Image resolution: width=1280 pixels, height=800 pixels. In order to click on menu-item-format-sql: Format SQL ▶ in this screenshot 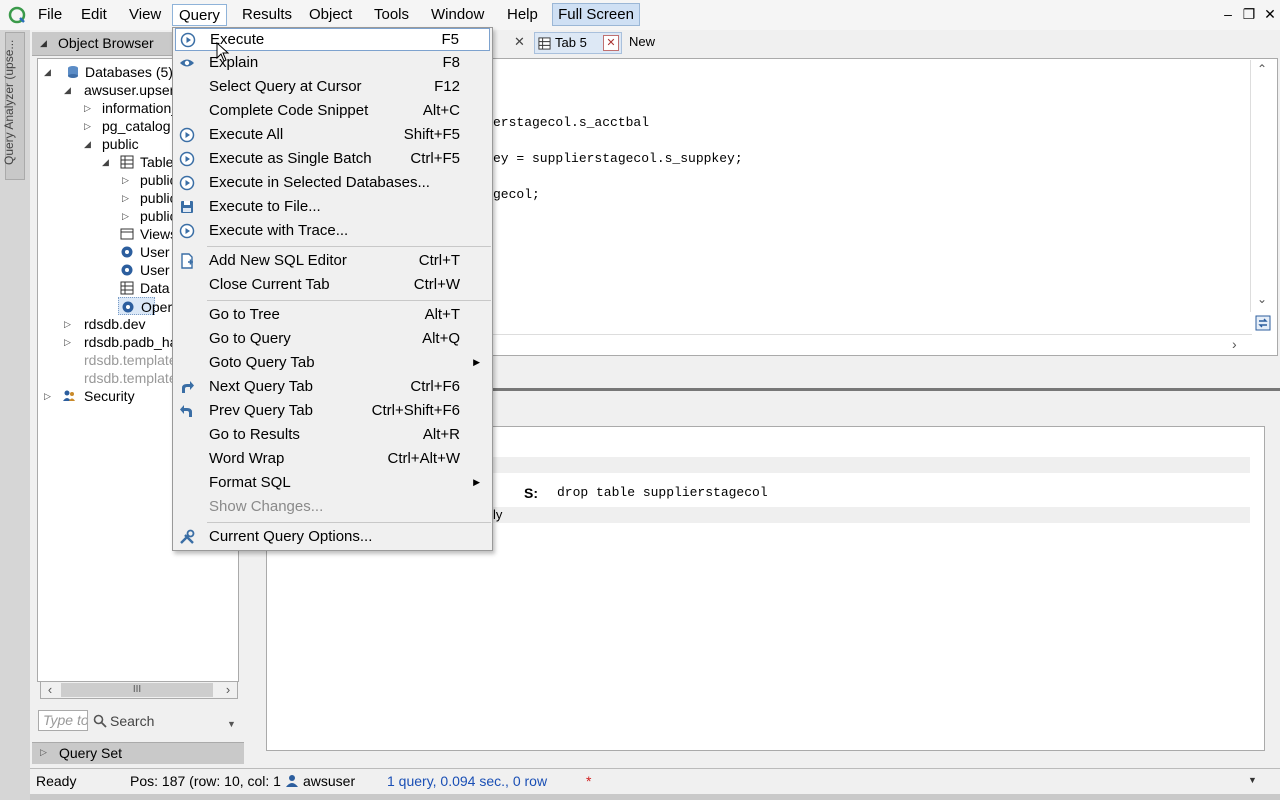, I will do `click(332, 483)`.